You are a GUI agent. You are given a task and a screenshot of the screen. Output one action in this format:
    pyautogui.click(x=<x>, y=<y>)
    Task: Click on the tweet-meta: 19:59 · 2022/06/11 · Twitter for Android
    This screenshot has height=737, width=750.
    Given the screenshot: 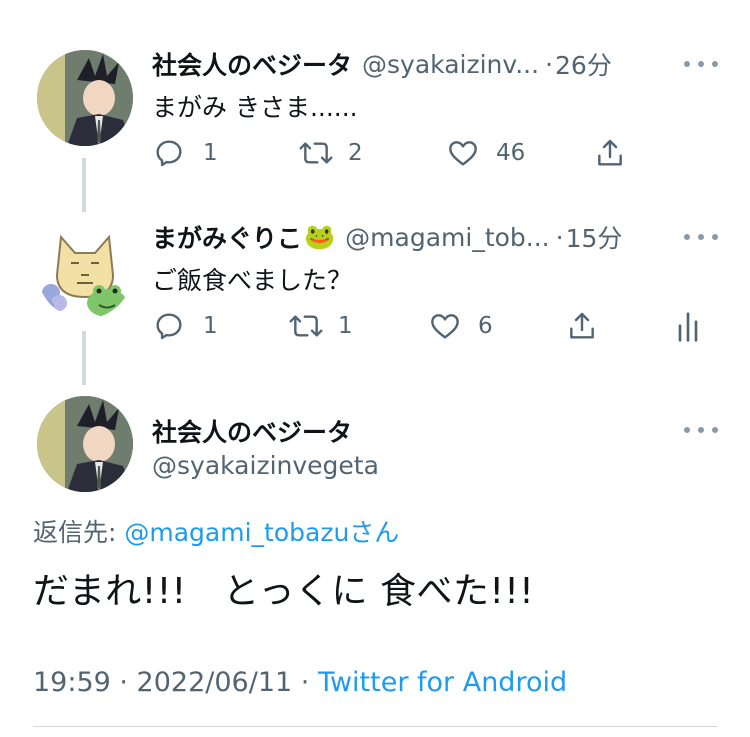 What is the action you would take?
    pyautogui.click(x=300, y=682)
    